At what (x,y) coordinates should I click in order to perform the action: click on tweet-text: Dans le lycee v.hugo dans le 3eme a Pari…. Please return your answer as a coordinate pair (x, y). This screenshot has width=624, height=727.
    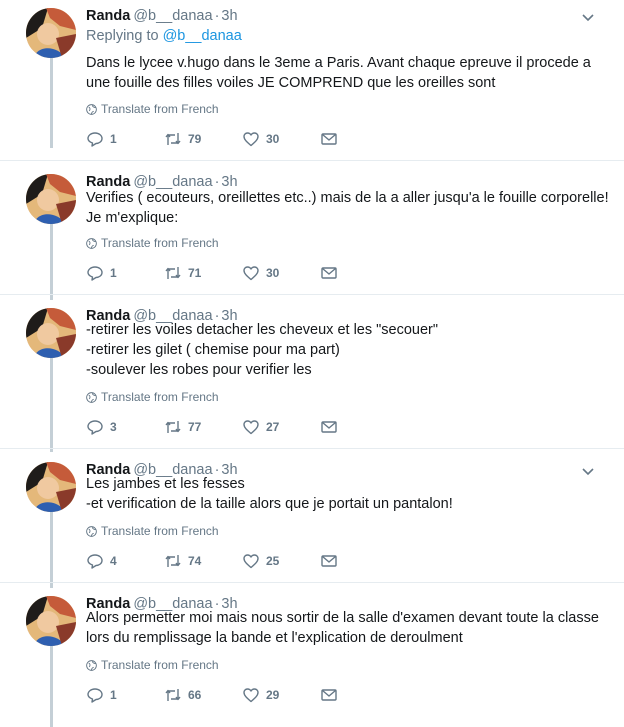
    Looking at the image, I should click on (346, 73).